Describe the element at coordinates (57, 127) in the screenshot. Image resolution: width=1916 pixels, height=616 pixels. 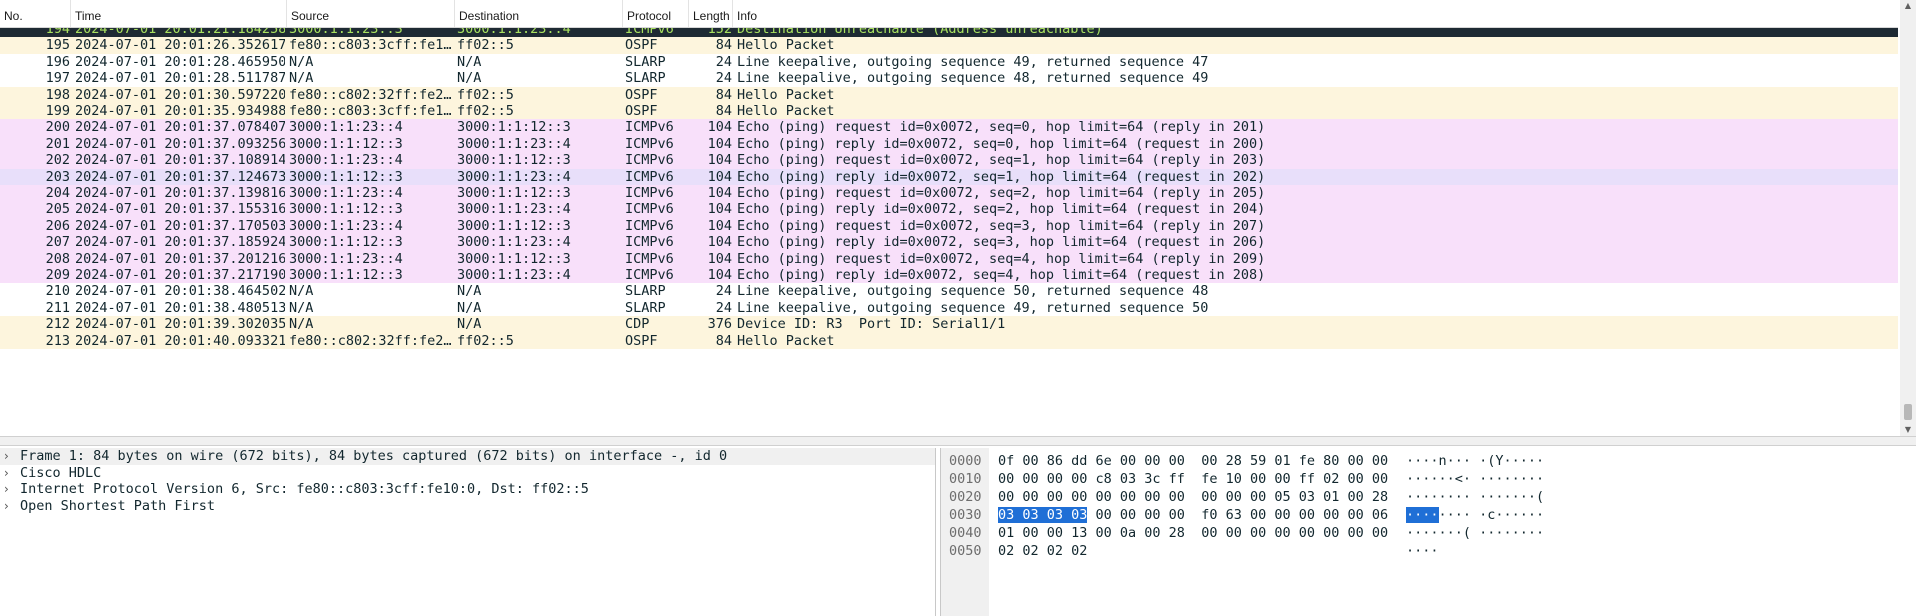
I see `packet-no-cell: 200` at that location.